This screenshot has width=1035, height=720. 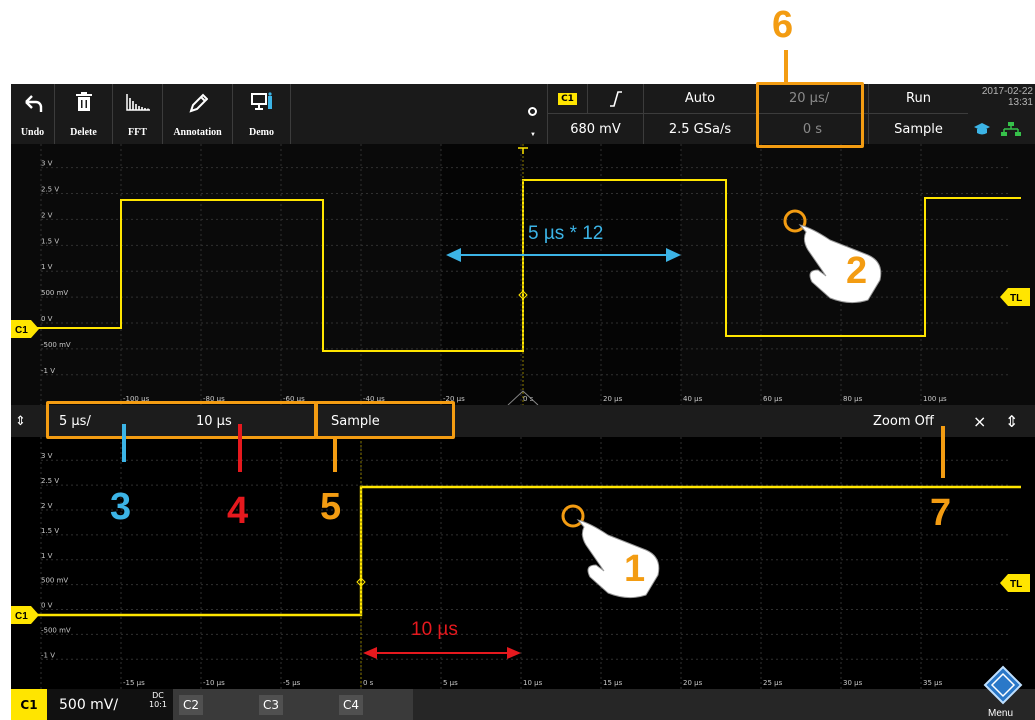 What do you see at coordinates (941, 513) in the screenshot?
I see `callout-7: 7` at bounding box center [941, 513].